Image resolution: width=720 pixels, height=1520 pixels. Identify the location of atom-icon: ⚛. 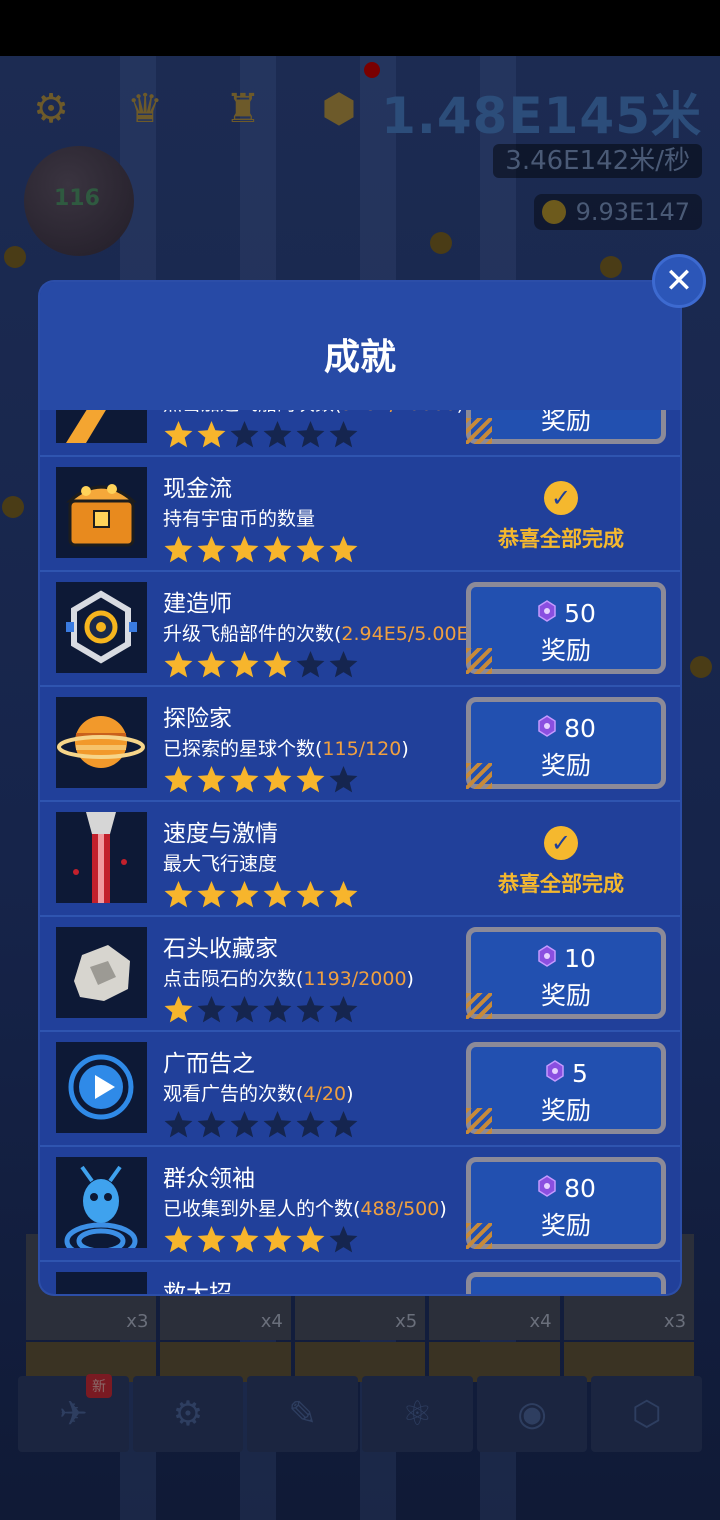
(417, 1414).